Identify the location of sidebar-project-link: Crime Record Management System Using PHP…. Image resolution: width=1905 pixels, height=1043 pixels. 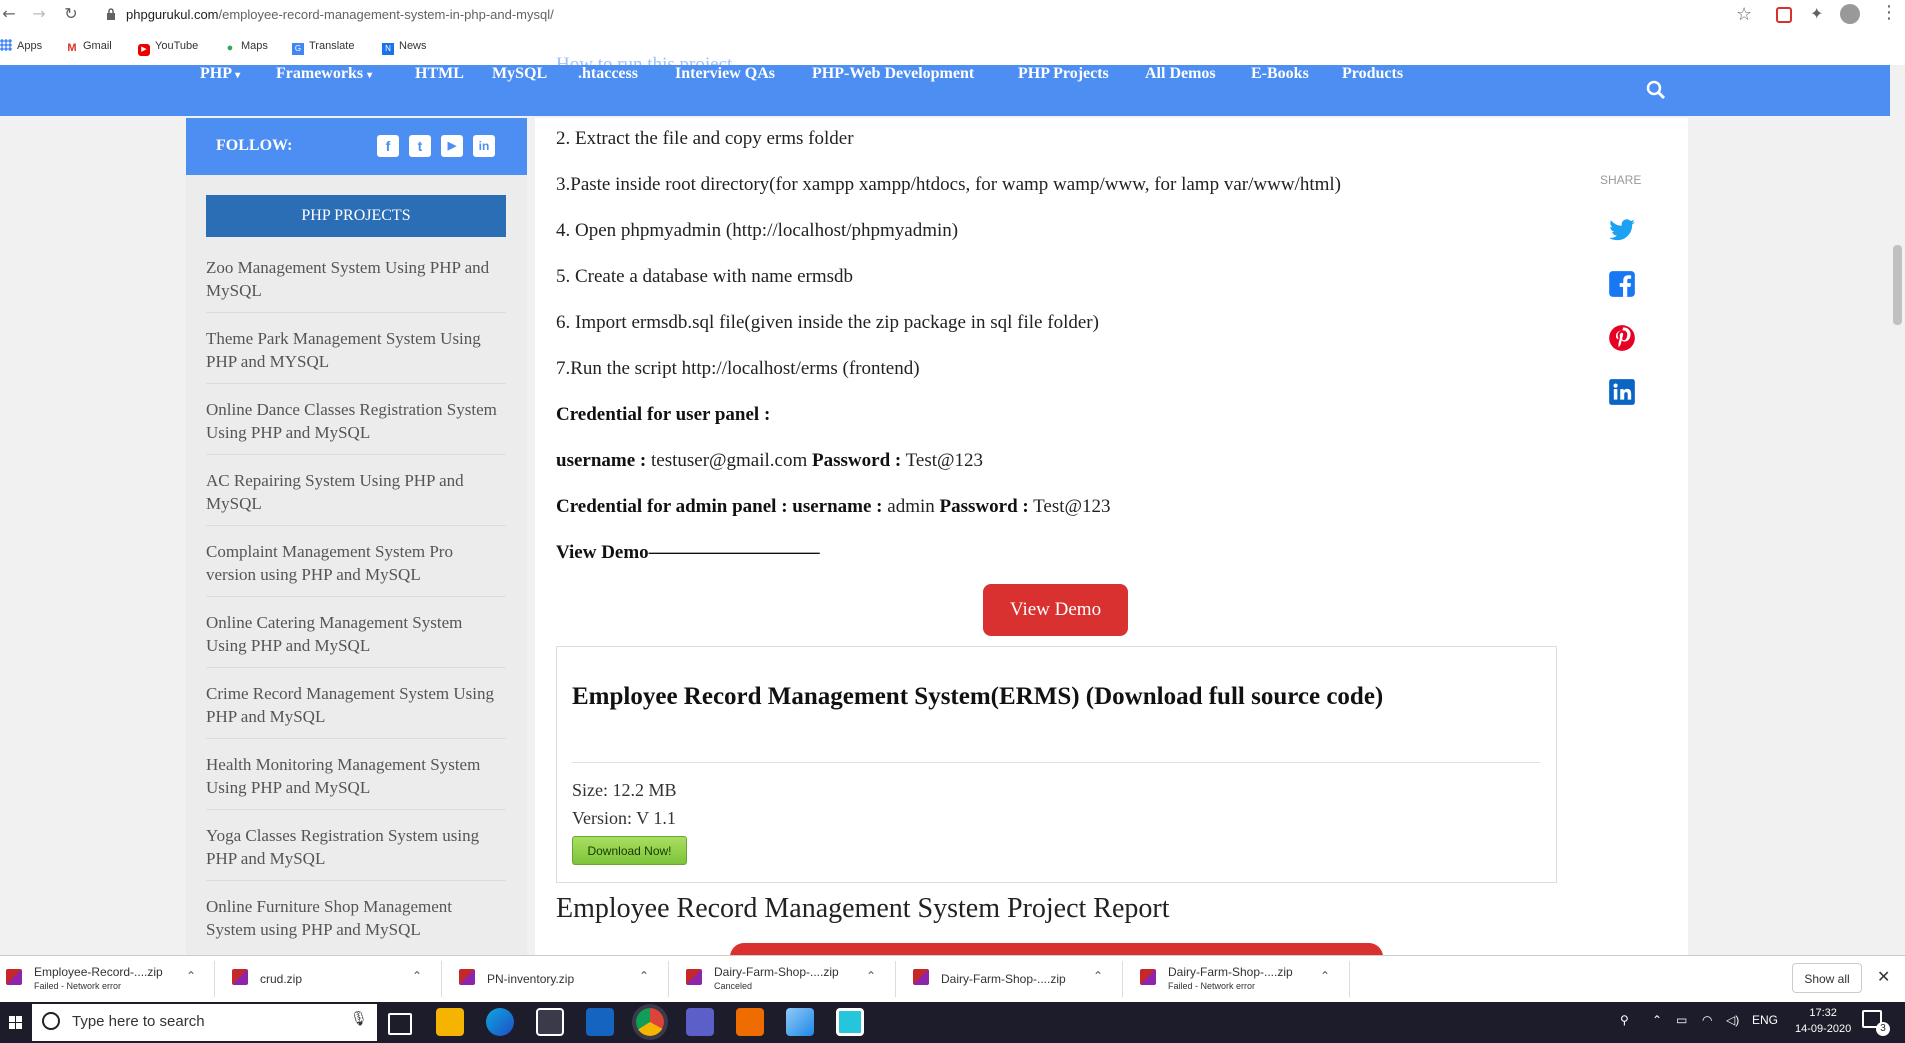
(356, 710).